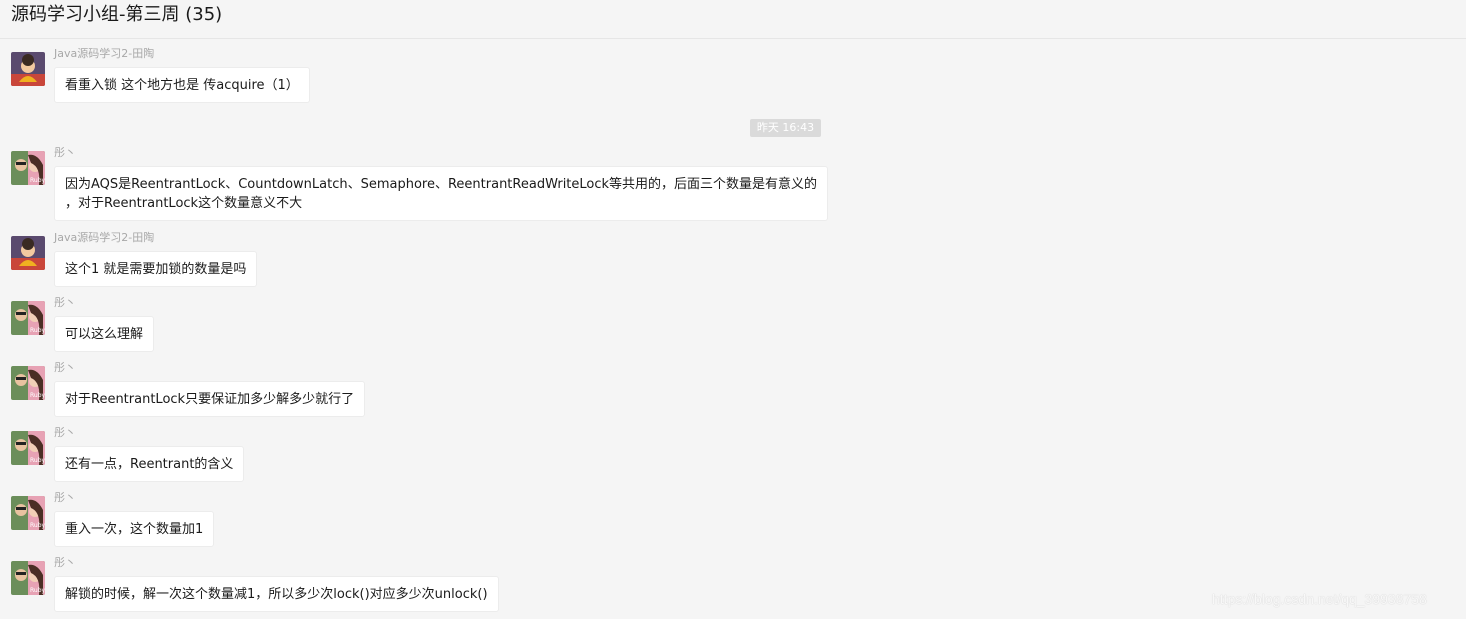 This screenshot has width=1466, height=619. Describe the element at coordinates (785, 128) in the screenshot. I see `time-divider: 昨天 16:43` at that location.